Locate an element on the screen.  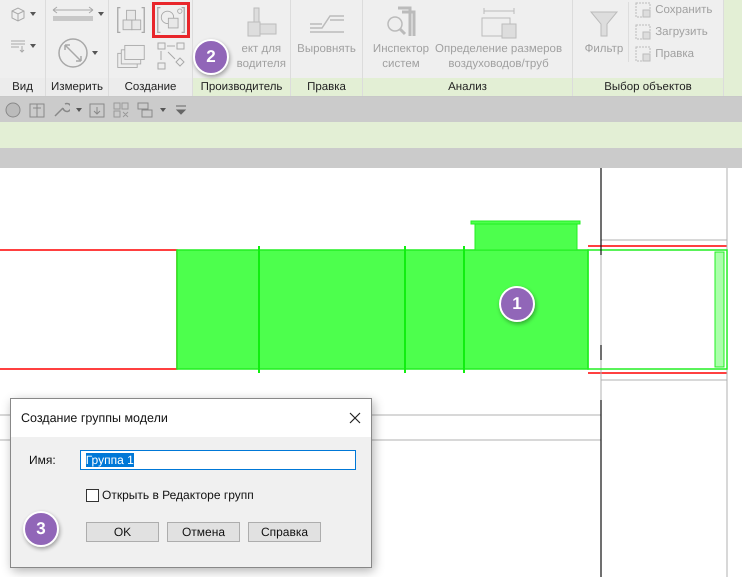
dialog-button: OK is located at coordinates (122, 532).